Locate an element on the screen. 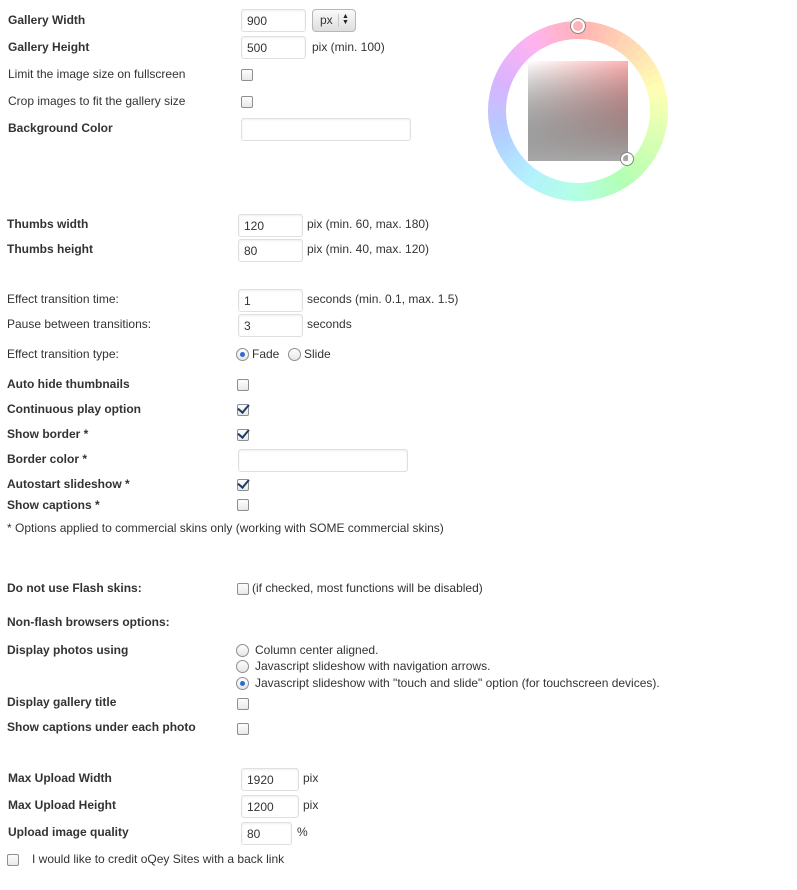 This screenshot has width=797, height=890. no-flash-label: Do not use Flash skins: is located at coordinates (74, 588).